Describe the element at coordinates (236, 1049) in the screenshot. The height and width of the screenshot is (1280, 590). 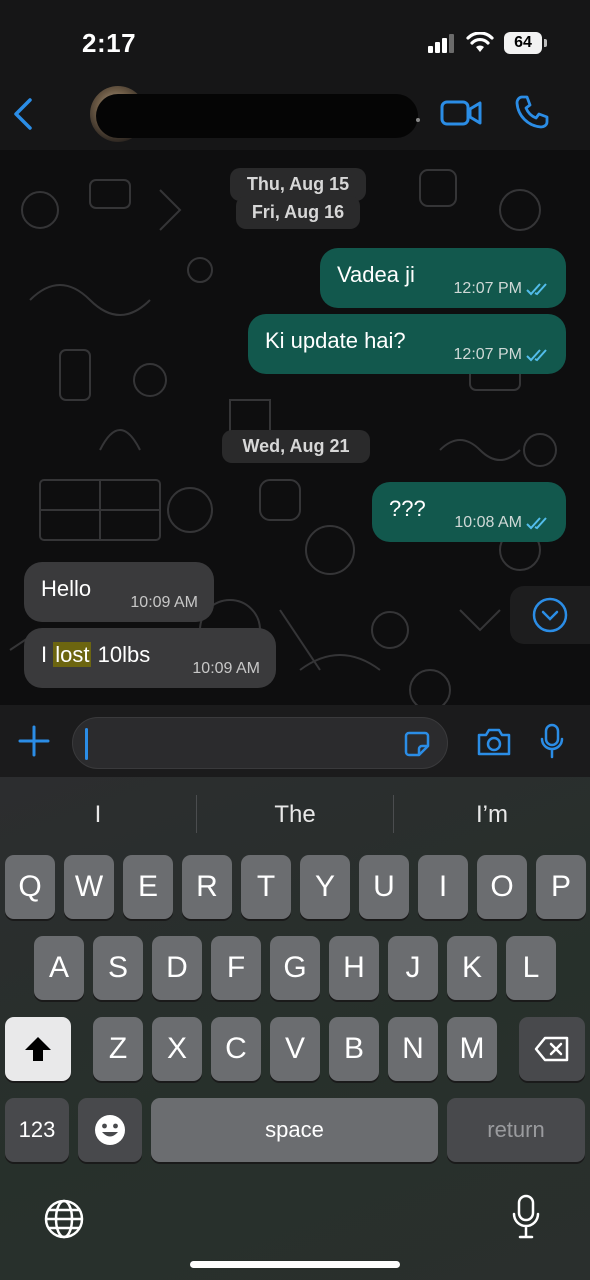
I see `key-c: C` at that location.